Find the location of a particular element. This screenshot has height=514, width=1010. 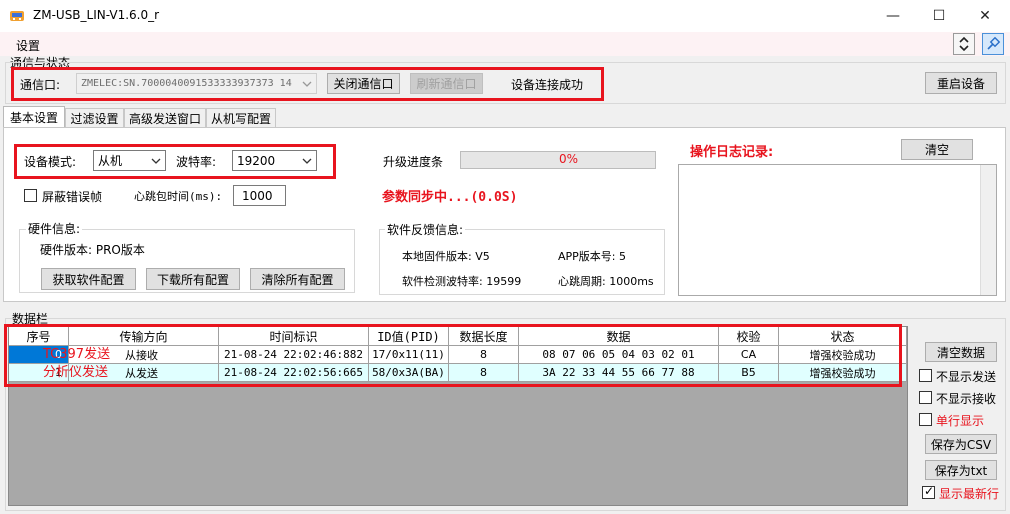

baud-rate-label: 波特率: is located at coordinates (196, 162).